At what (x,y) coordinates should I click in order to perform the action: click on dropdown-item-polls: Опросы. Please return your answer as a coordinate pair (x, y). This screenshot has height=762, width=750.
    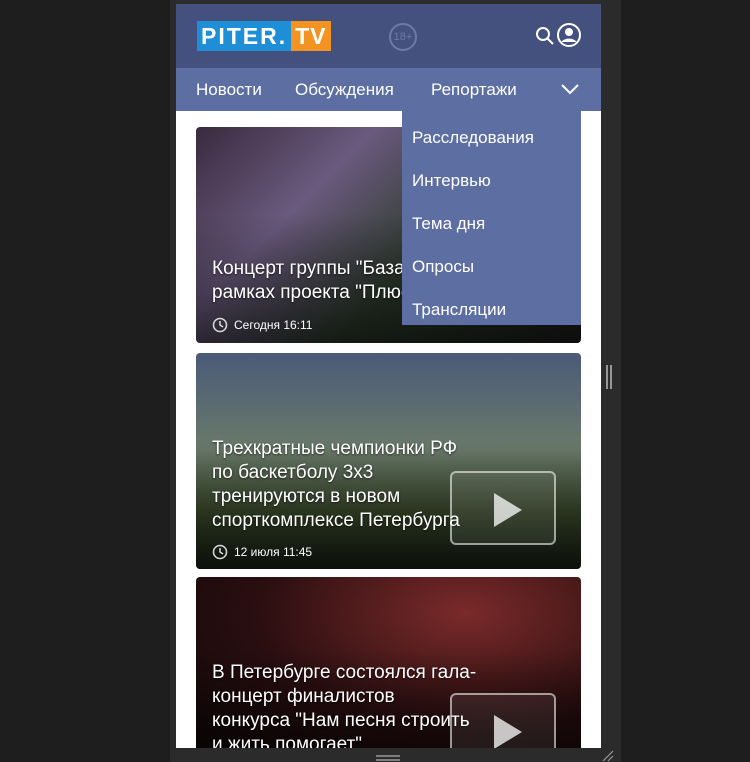
    Looking at the image, I should click on (443, 267).